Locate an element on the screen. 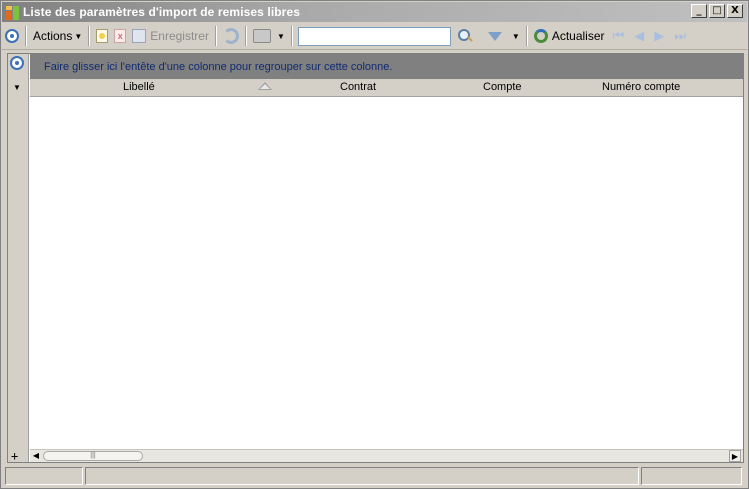 The image size is (749, 489). horizontal-scrollbar: ◀ ||| ▶ is located at coordinates (386, 455).